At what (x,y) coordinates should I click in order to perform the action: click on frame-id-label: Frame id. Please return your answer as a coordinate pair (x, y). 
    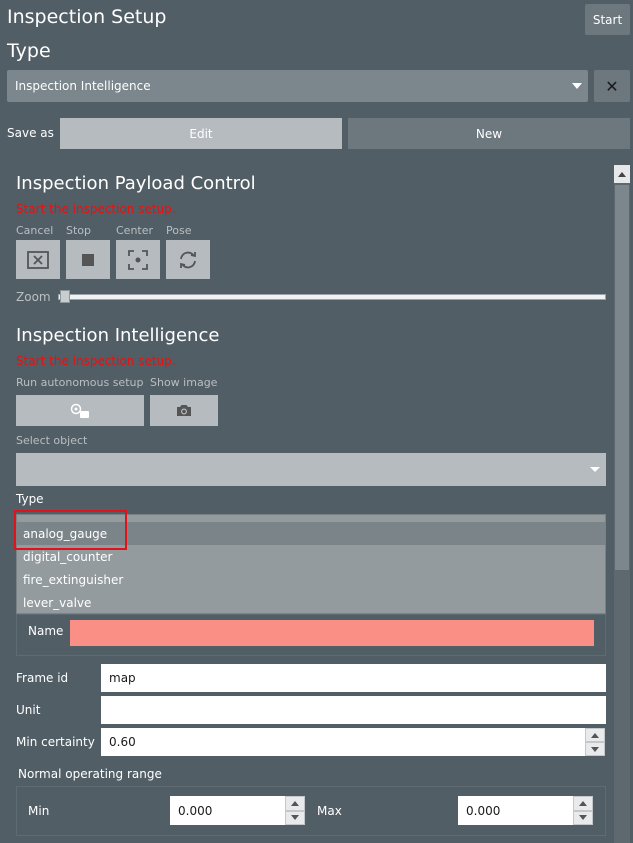
    Looking at the image, I should click on (42, 678).